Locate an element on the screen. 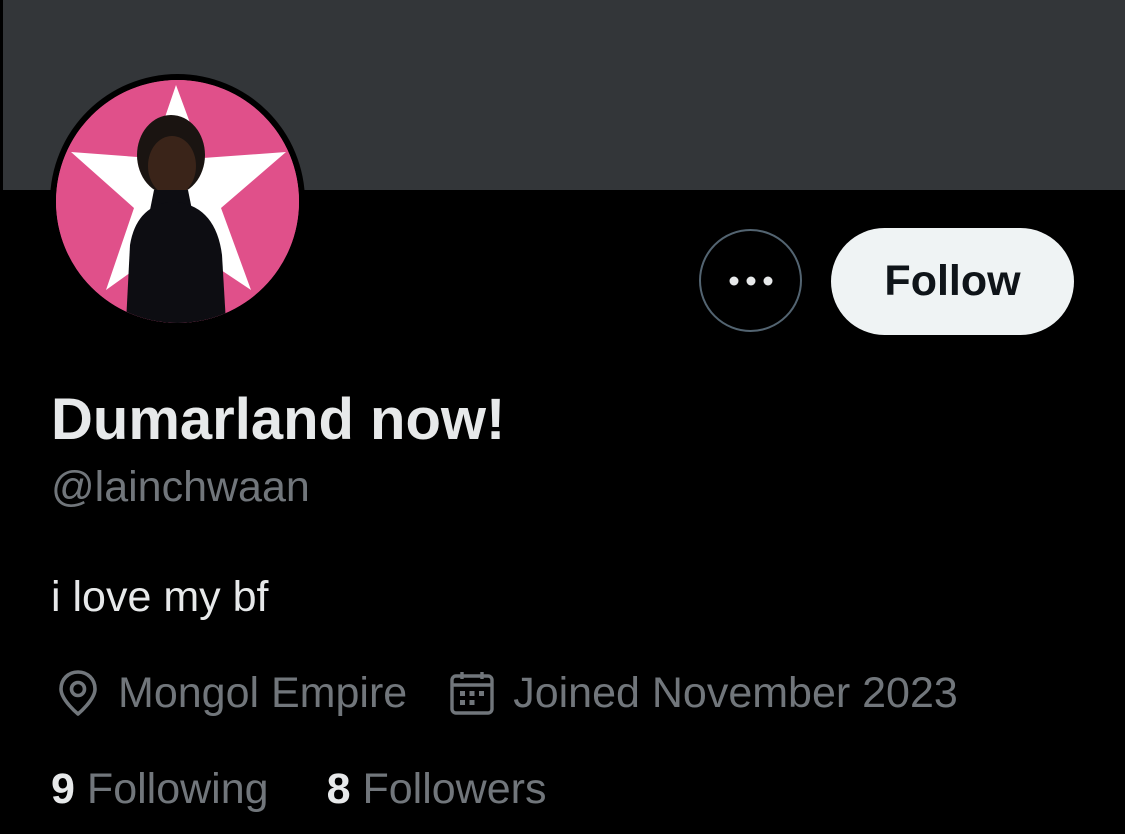  calendar-icon is located at coordinates (472, 693).